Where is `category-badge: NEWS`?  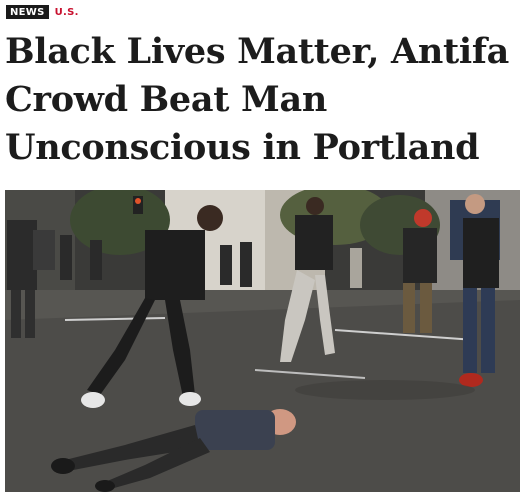 category-badge: NEWS is located at coordinates (27, 12).